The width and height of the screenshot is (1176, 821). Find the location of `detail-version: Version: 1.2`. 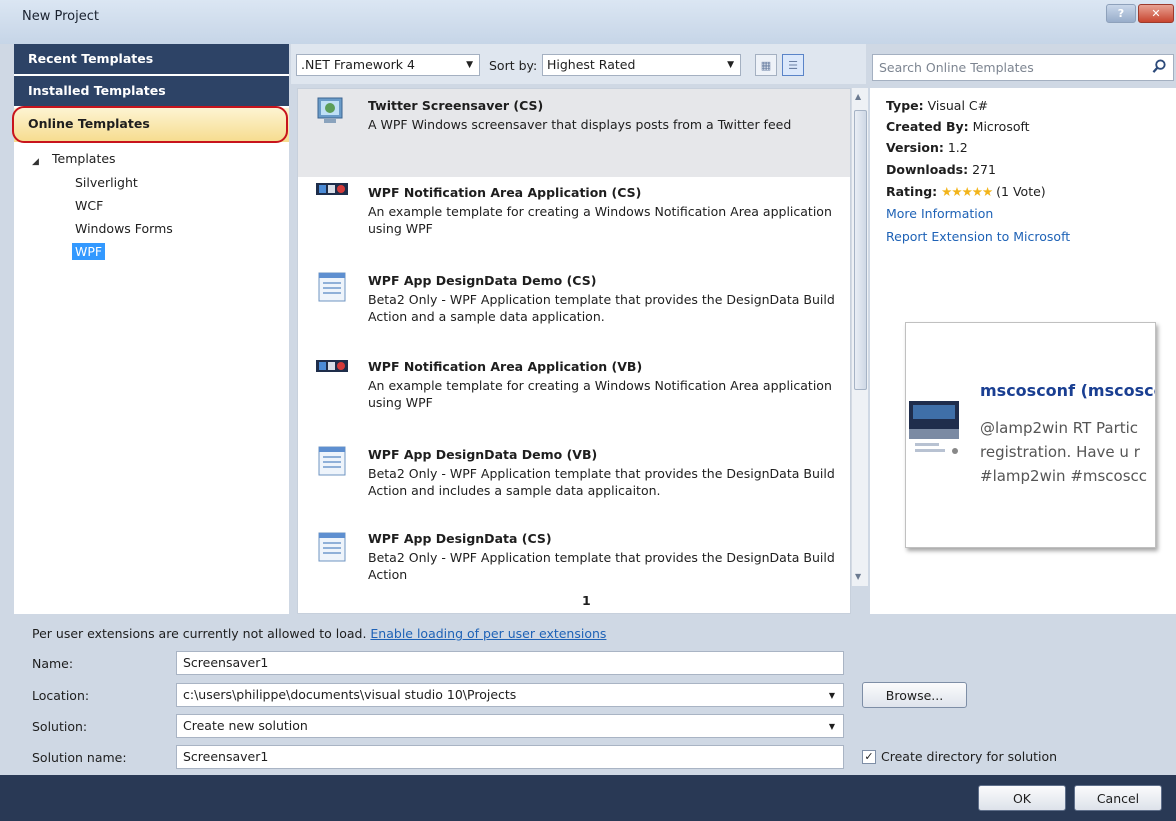

detail-version: Version: 1.2 is located at coordinates (927, 147).